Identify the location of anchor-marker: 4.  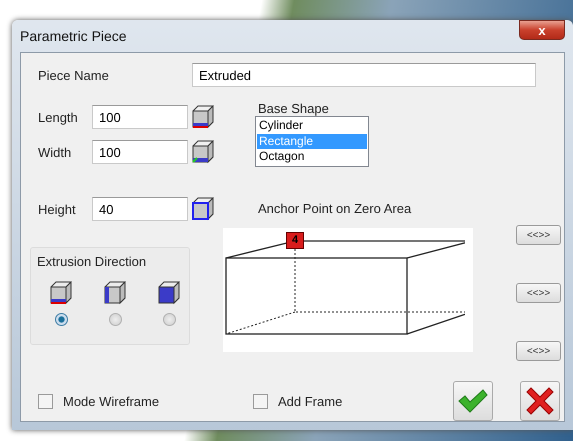
(295, 240).